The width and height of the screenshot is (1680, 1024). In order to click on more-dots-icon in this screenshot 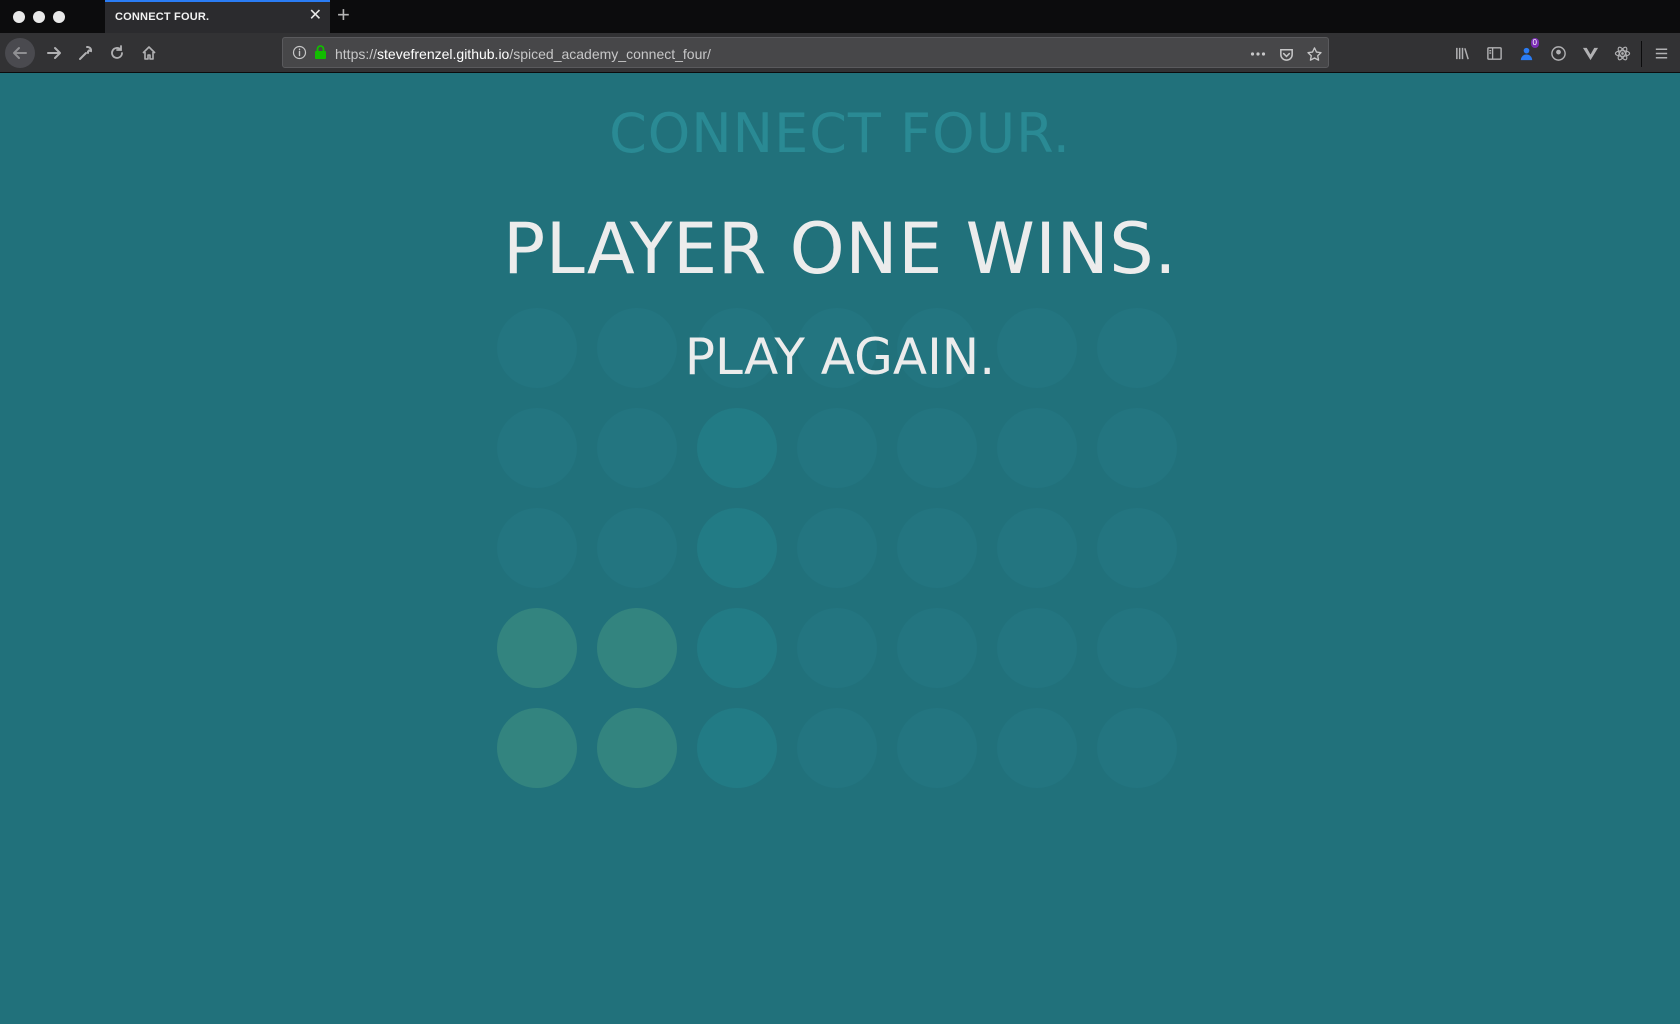, I will do `click(1258, 54)`.